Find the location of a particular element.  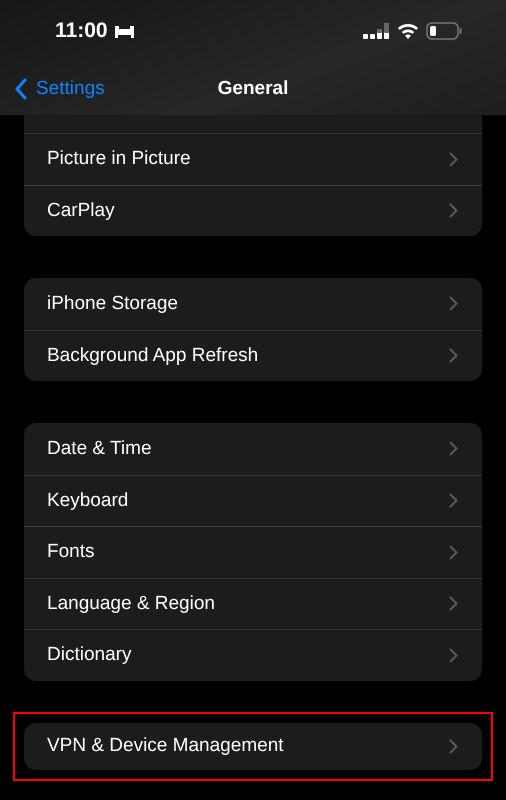

wifi-icon is located at coordinates (408, 31).